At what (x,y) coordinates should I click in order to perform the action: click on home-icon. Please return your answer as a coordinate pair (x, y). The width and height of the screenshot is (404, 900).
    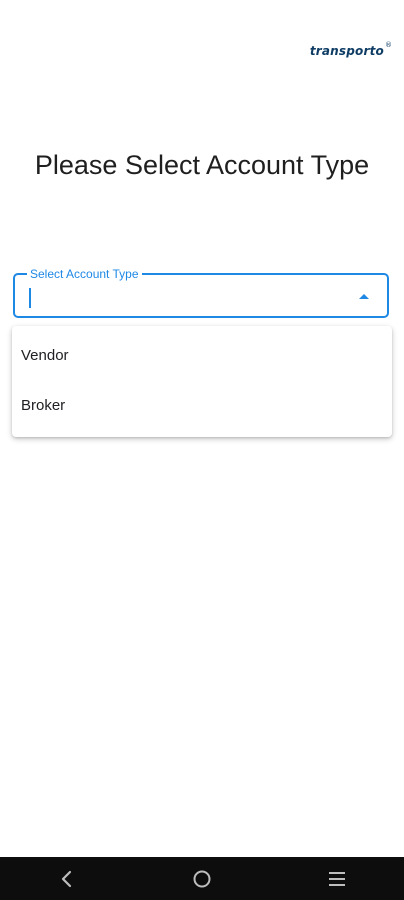
    Looking at the image, I should click on (202, 878).